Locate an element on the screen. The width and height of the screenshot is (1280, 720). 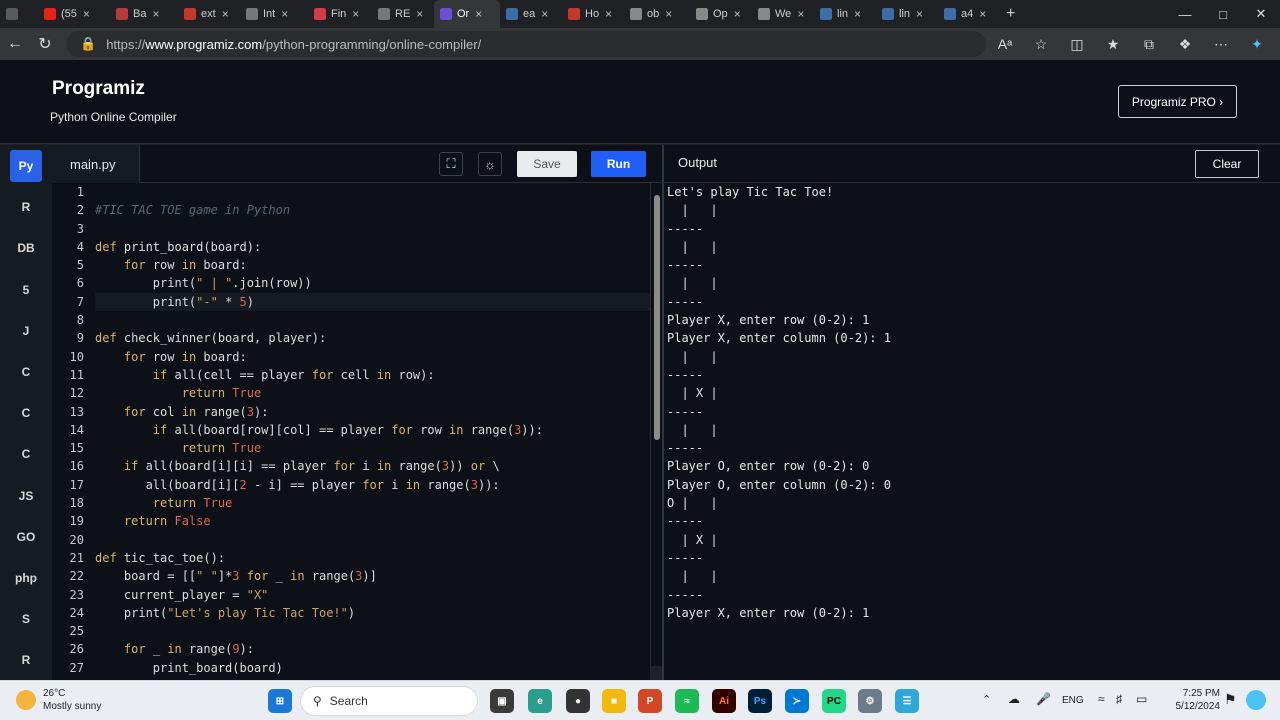
c-icon: C is located at coordinates (26, 372).